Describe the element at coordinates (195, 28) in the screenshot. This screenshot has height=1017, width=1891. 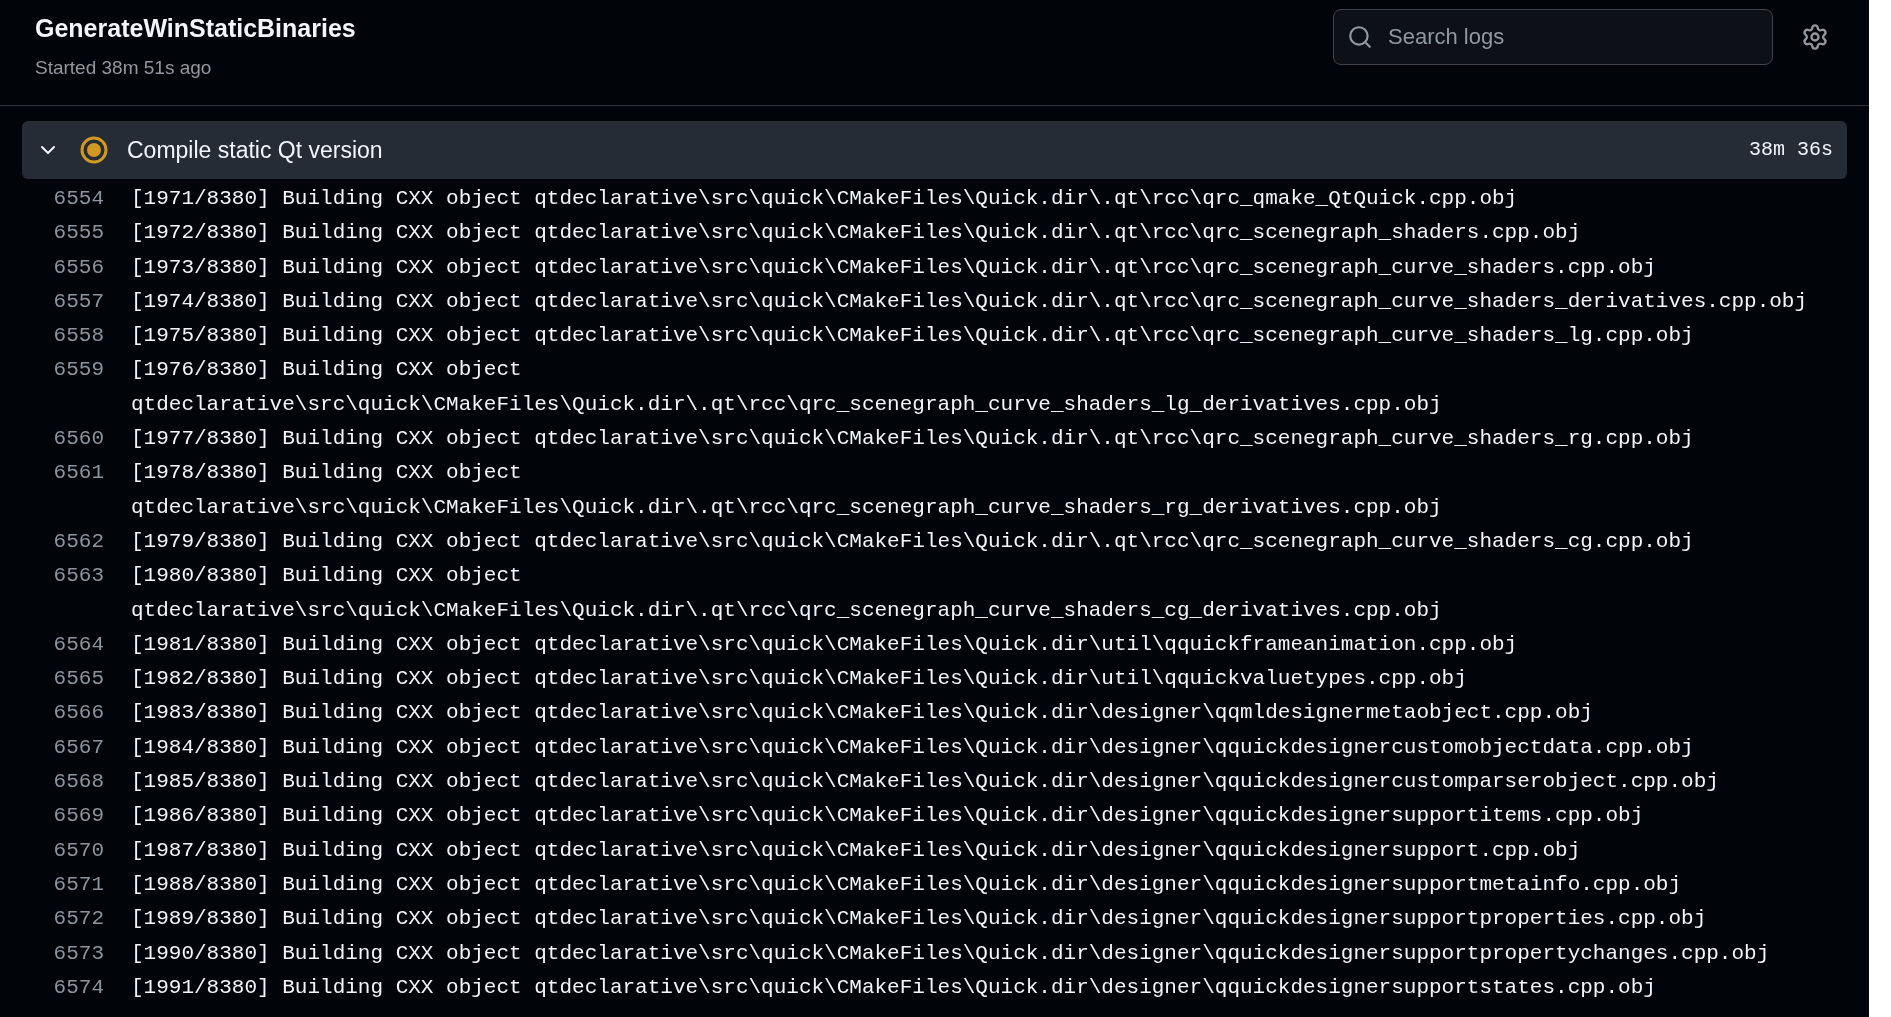
I see `job-title: GenerateWinStaticBinaries` at that location.